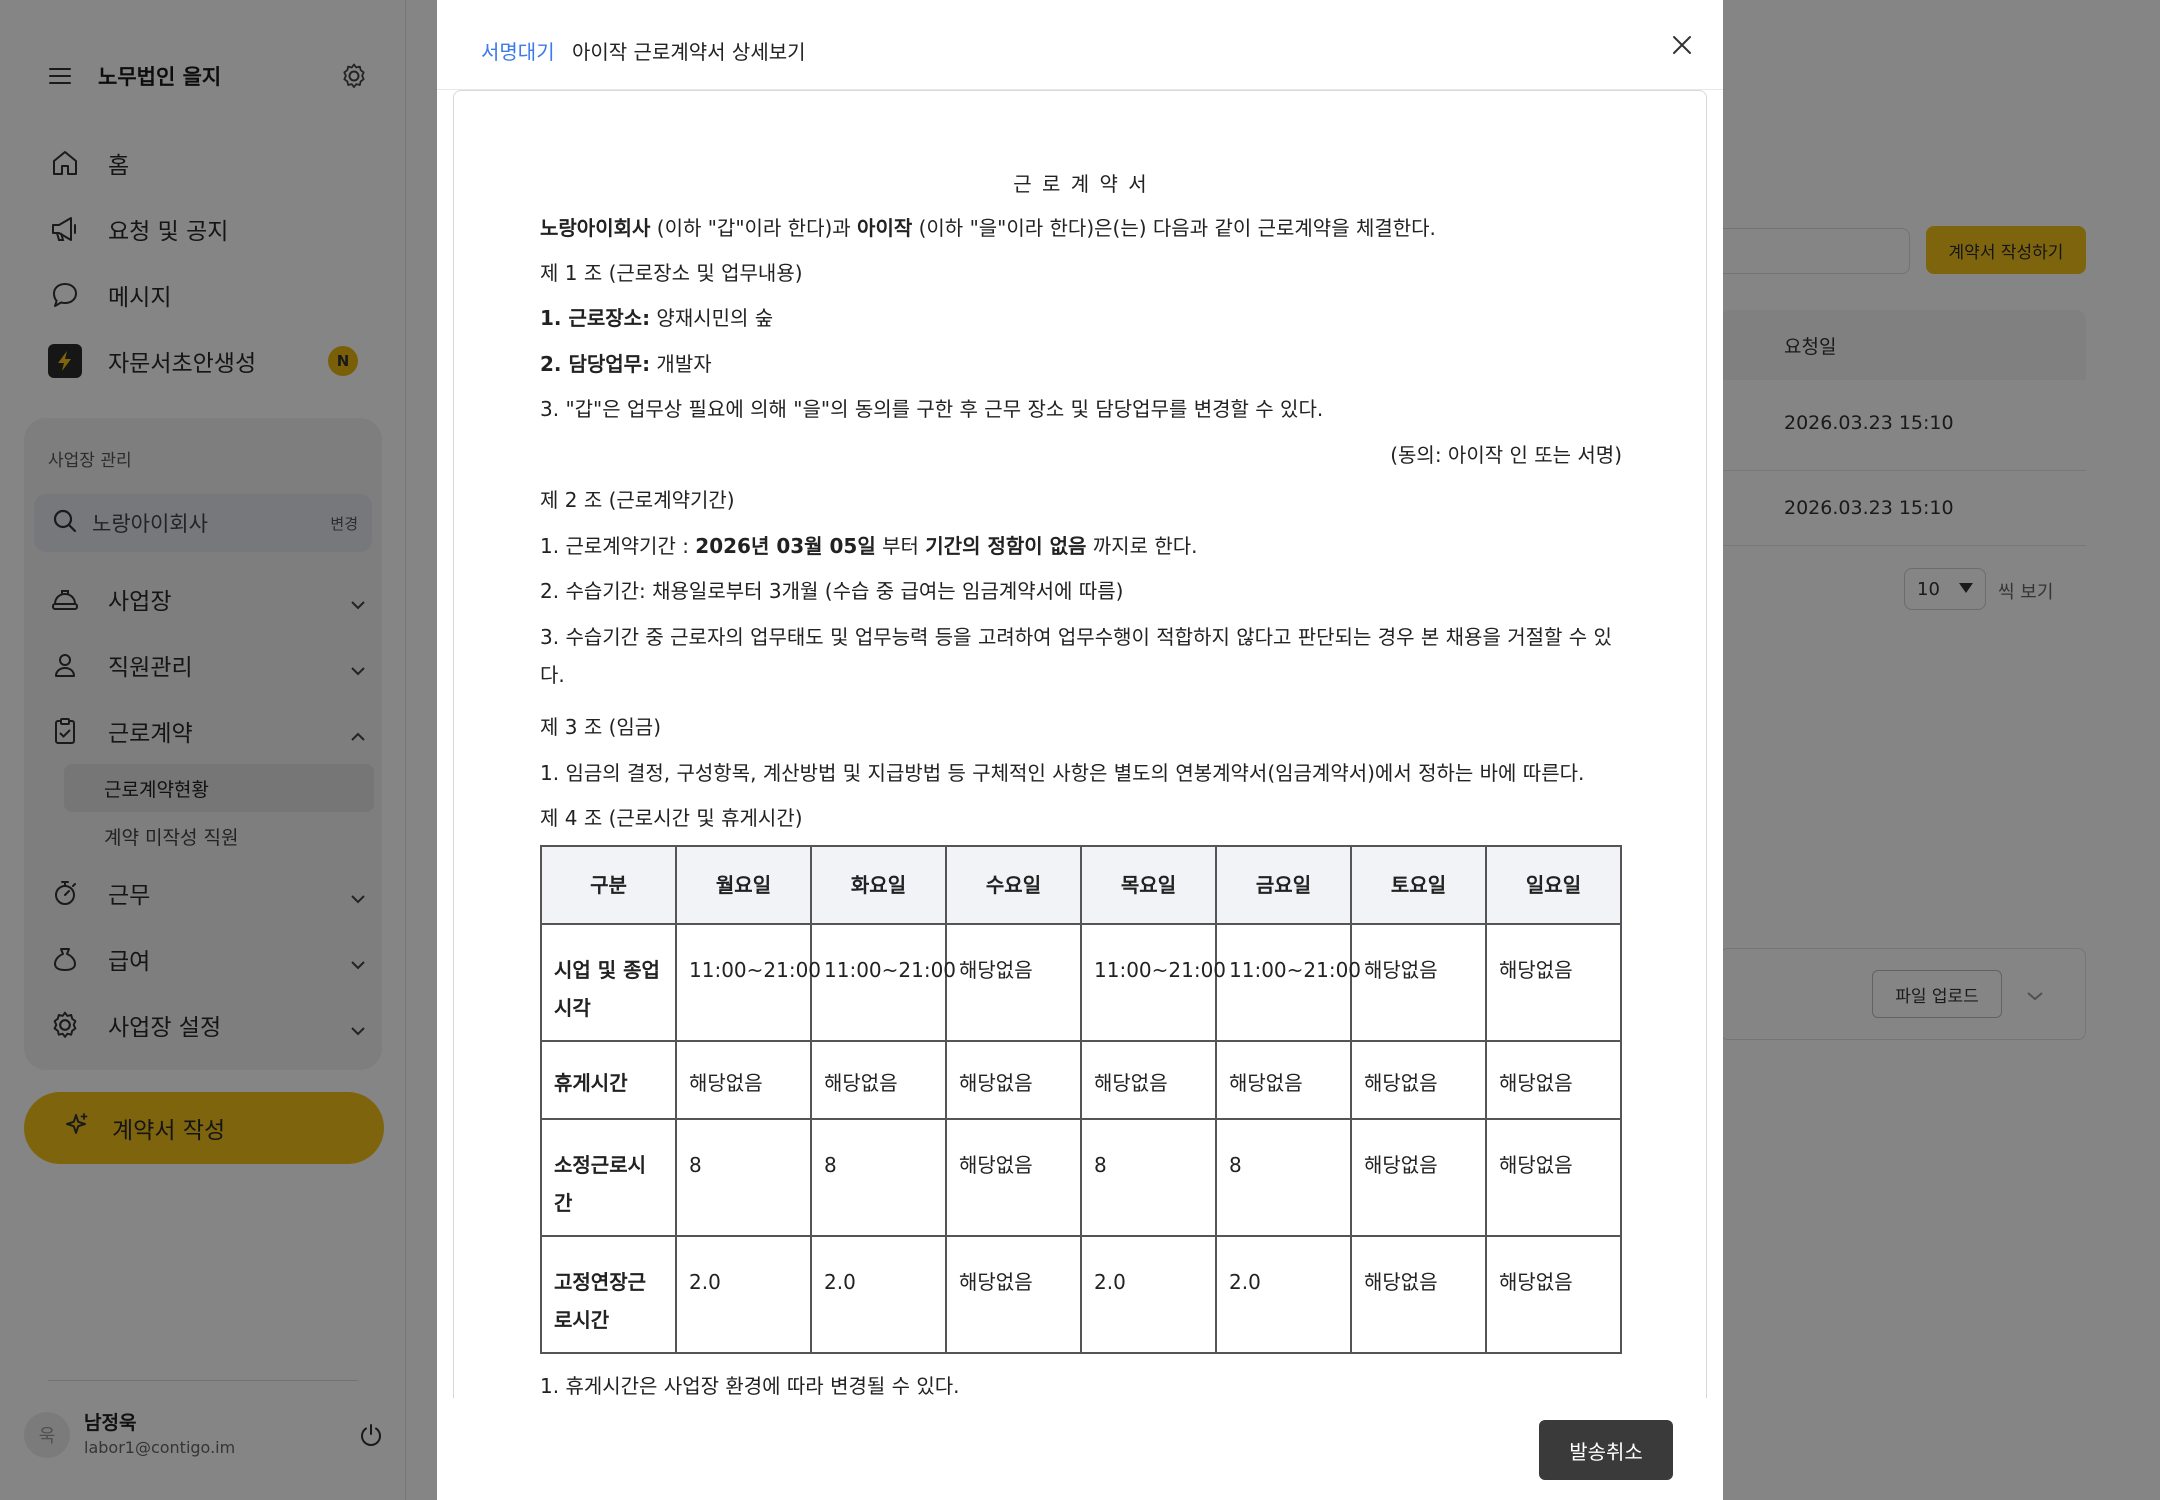 This screenshot has height=1500, width=2160. I want to click on document-title: 근 로 계 약 서, so click(1081, 184).